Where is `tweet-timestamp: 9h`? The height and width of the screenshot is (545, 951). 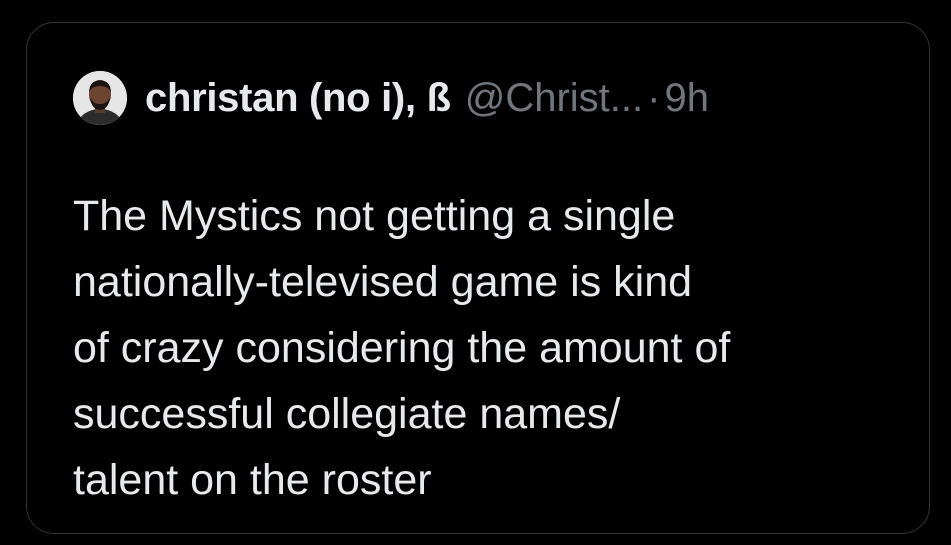 tweet-timestamp: 9h is located at coordinates (686, 98).